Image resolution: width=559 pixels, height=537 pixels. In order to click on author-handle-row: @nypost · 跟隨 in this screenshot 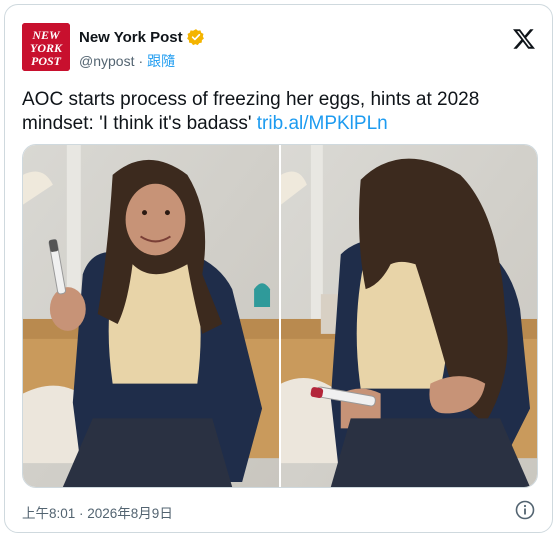, I will do `click(127, 61)`.